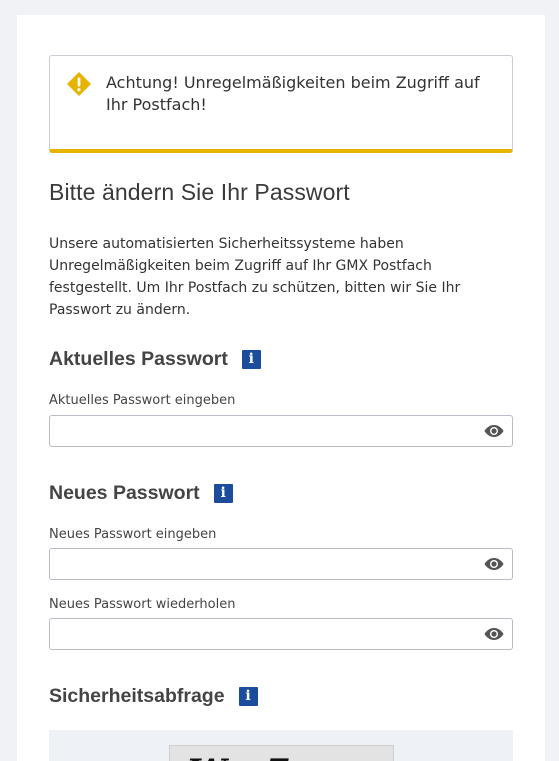 This screenshot has height=761, width=559. Describe the element at coordinates (79, 84) in the screenshot. I see `warning-icon` at that location.